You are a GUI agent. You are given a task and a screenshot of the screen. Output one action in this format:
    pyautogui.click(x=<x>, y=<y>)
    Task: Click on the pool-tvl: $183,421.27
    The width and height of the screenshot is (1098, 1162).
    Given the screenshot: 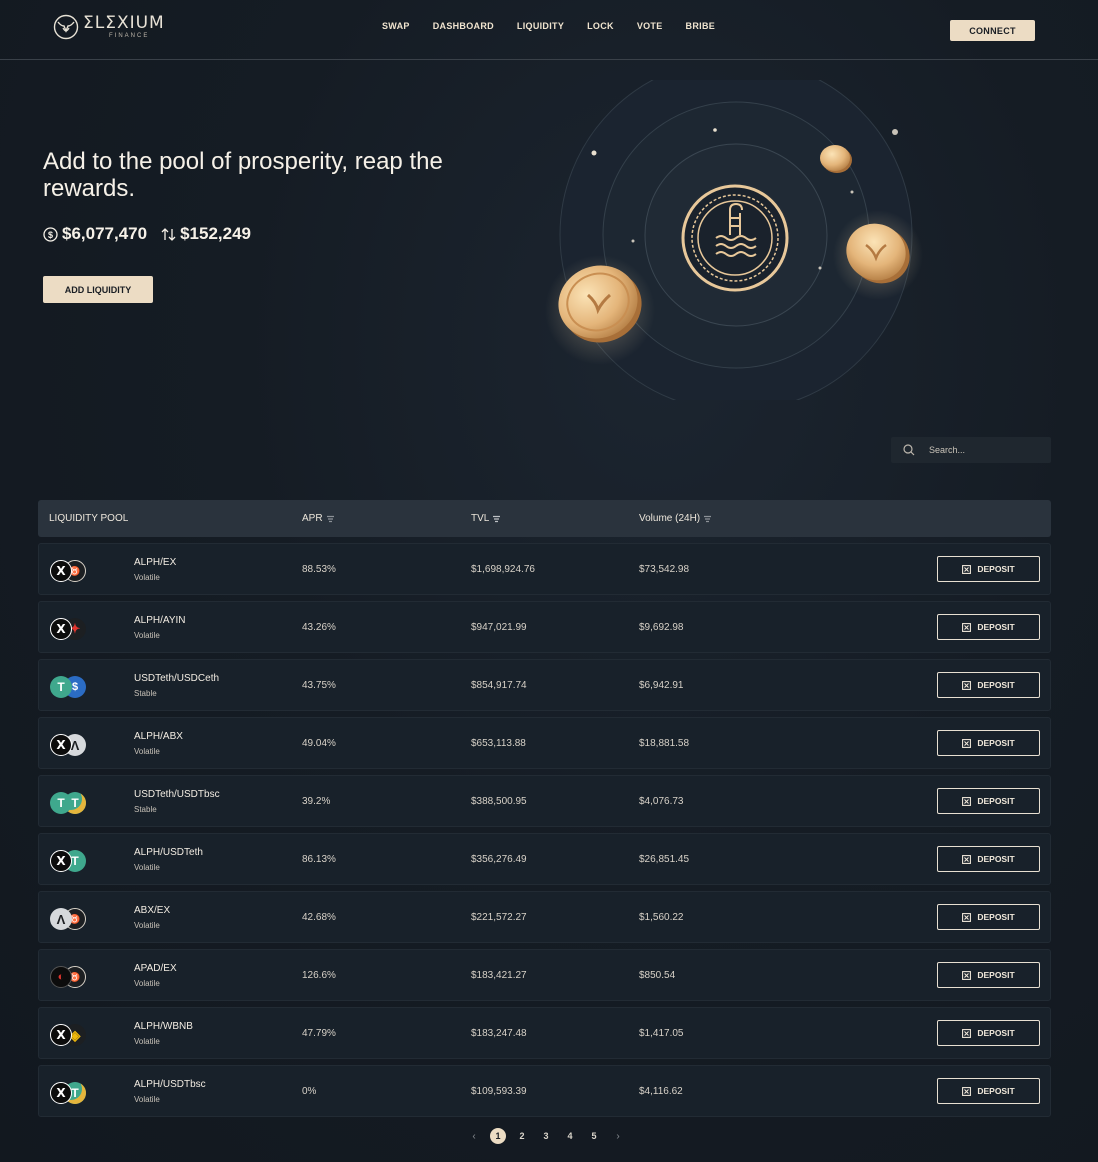 What is the action you would take?
    pyautogui.click(x=499, y=975)
    